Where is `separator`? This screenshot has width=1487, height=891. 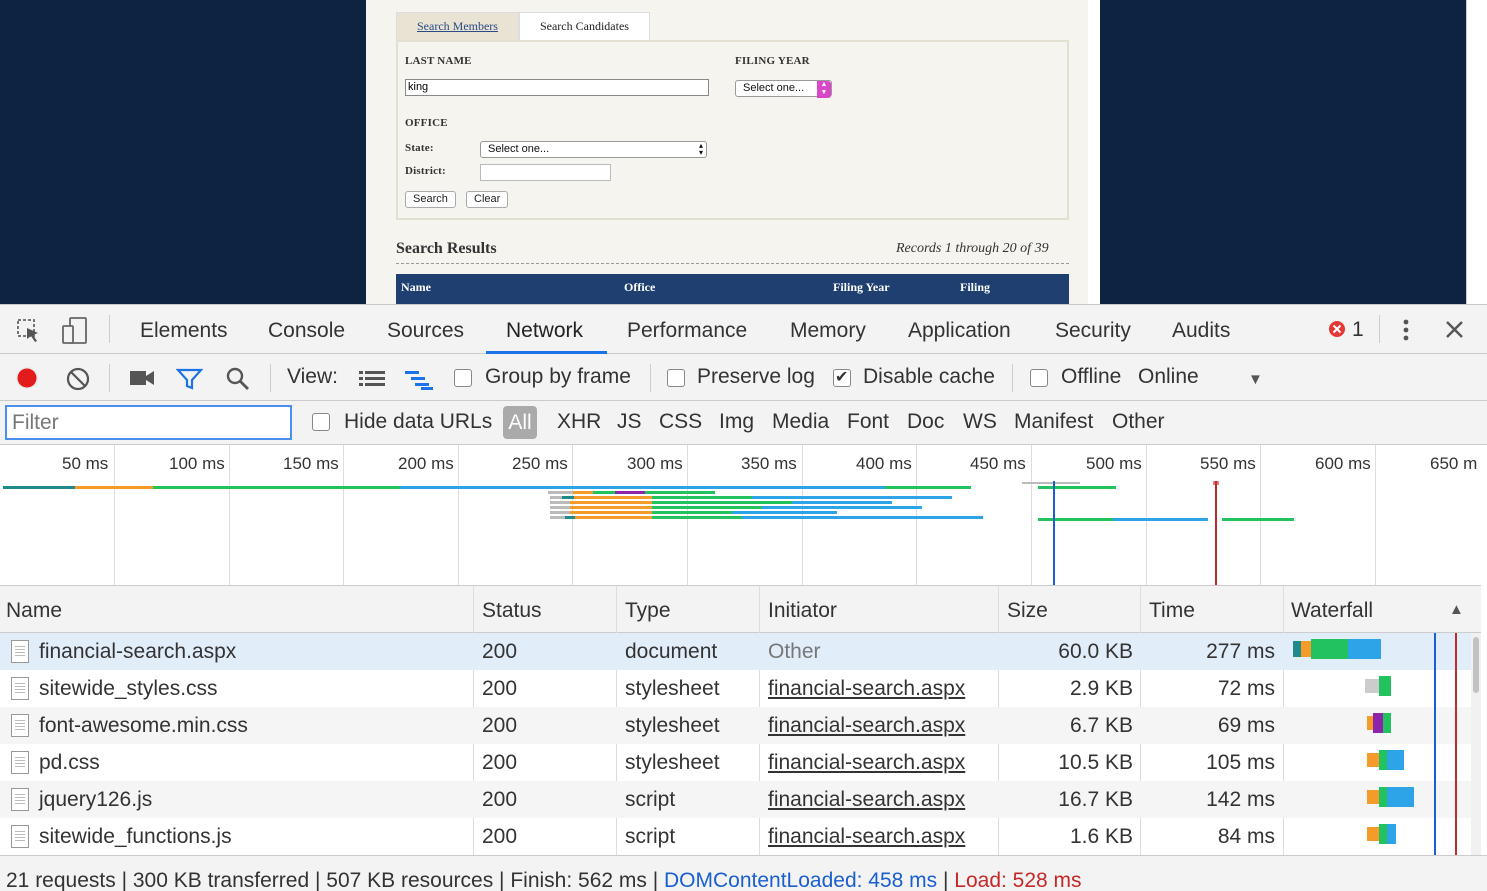 separator is located at coordinates (1012, 378).